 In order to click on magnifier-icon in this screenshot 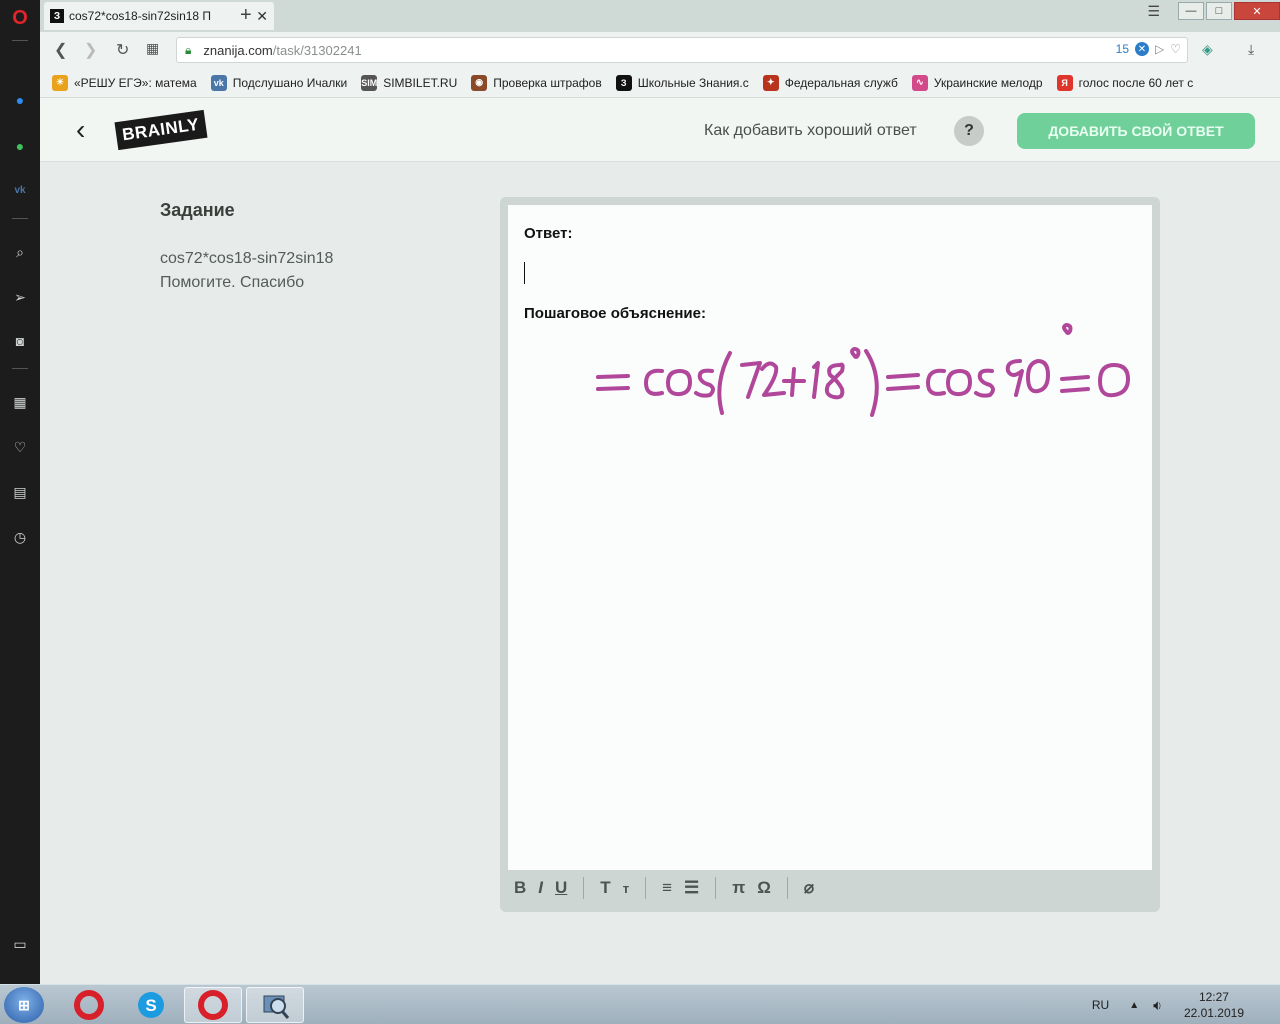, I will do `click(276, 1007)`.